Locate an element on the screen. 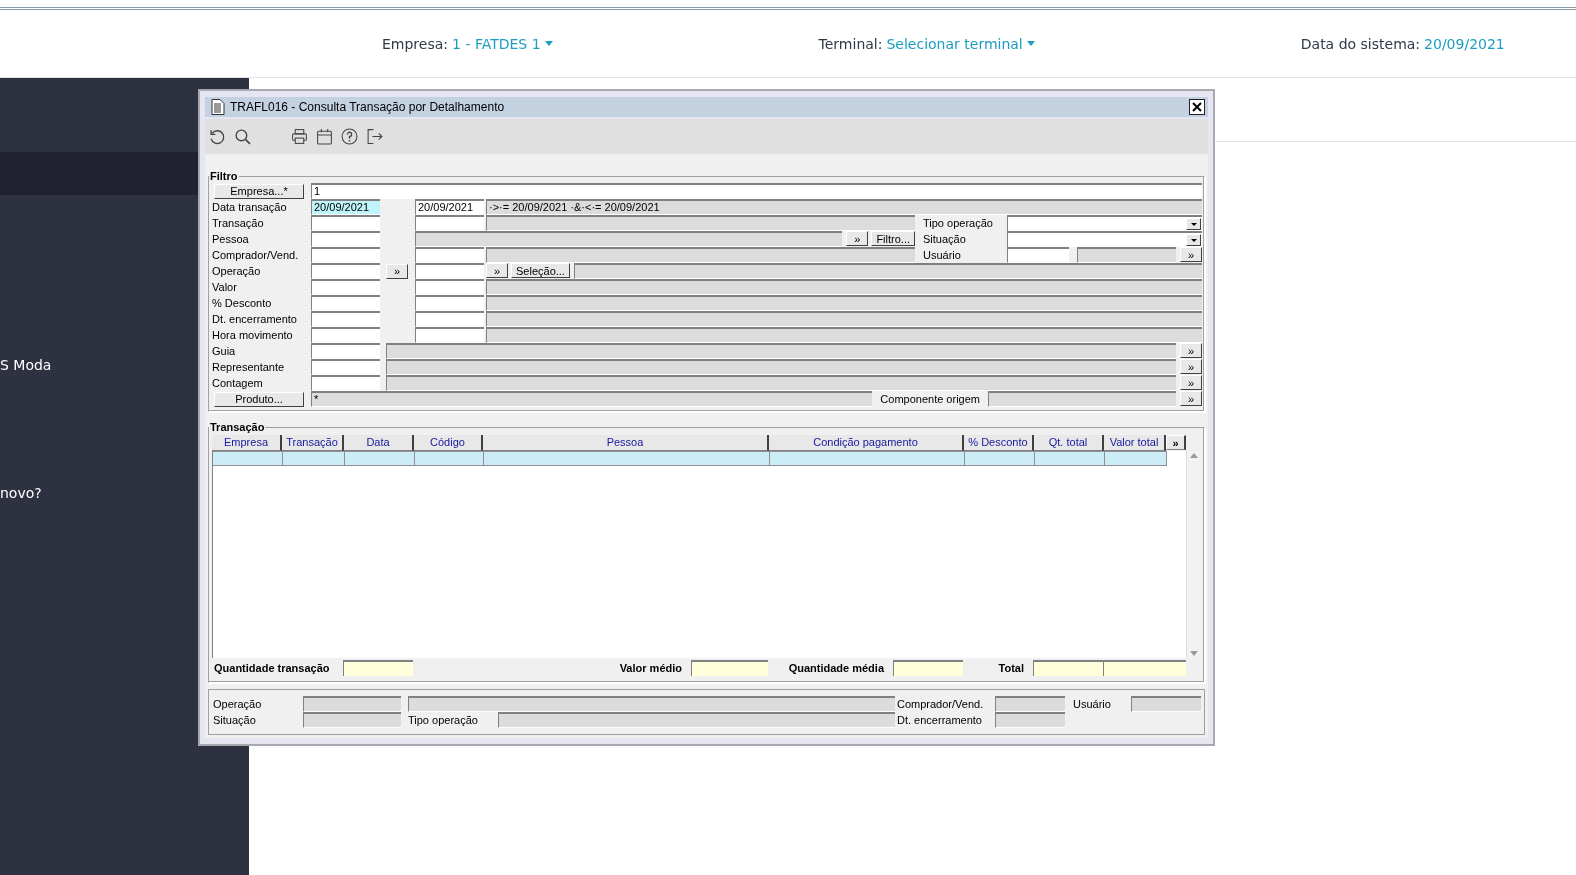 This screenshot has height=875, width=1576. calendar-icon is located at coordinates (324, 136).